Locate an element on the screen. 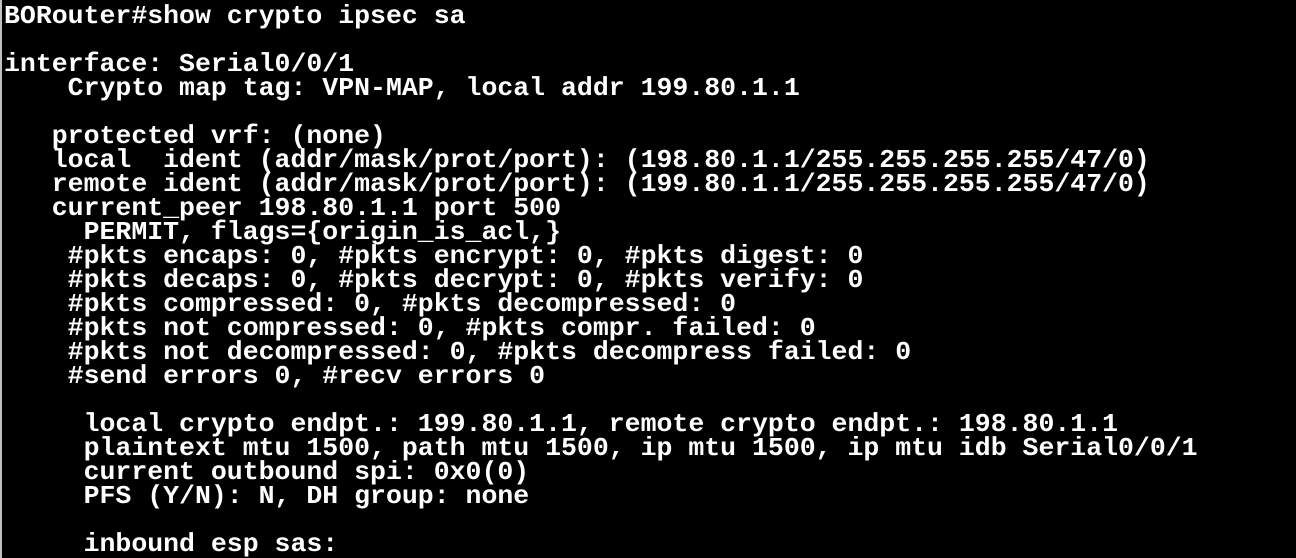 This screenshot has width=1296, height=558. console-line: inbound esp sas: is located at coordinates (171, 543).